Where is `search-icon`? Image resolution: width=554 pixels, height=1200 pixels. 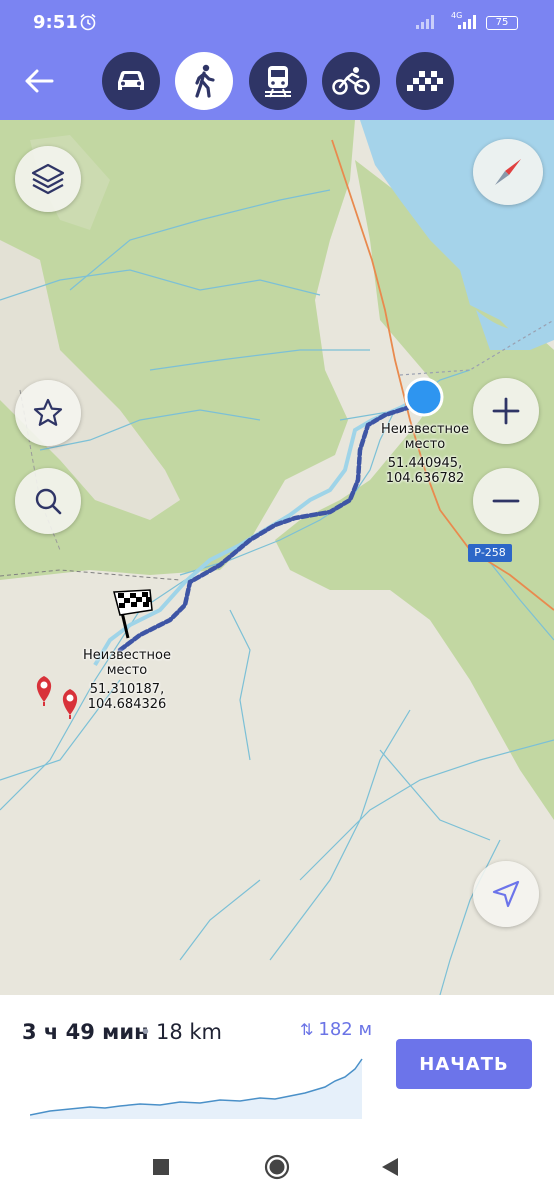
search-icon is located at coordinates (48, 501).